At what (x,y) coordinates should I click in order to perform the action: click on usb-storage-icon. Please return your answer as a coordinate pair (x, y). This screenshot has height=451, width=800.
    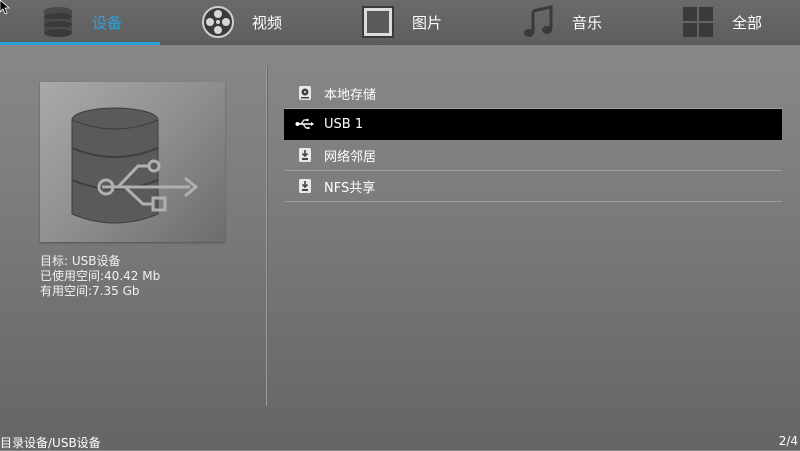
    Looking at the image, I should click on (135, 165).